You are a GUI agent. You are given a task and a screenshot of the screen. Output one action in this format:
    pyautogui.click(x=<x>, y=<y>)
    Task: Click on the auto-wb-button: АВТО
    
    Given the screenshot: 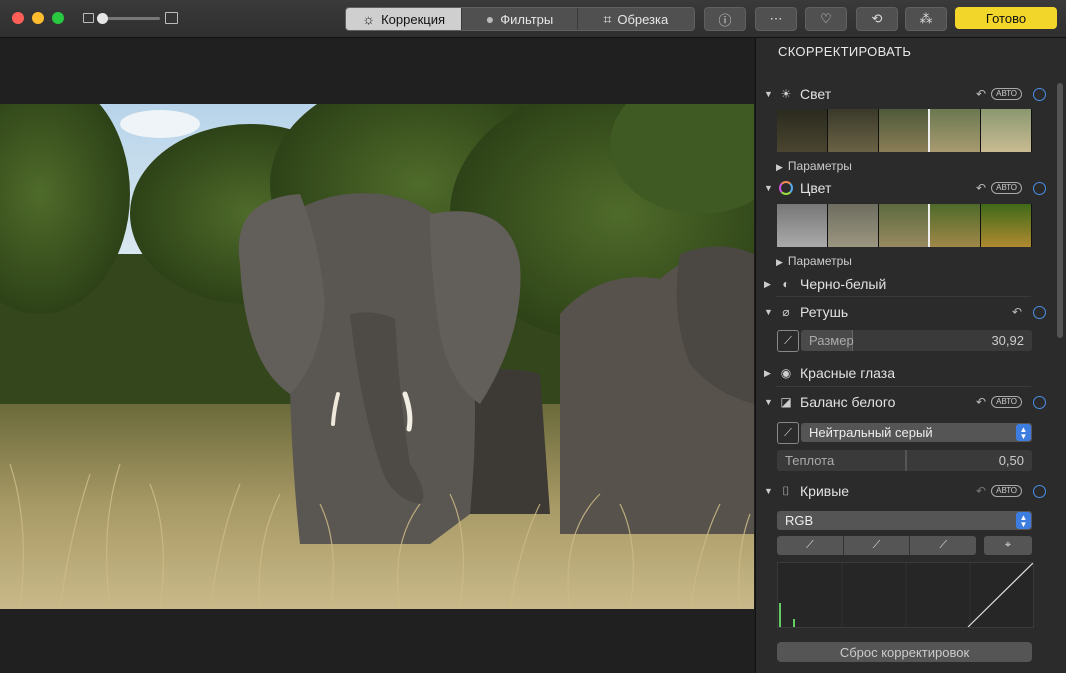 What is the action you would take?
    pyautogui.click(x=1006, y=402)
    